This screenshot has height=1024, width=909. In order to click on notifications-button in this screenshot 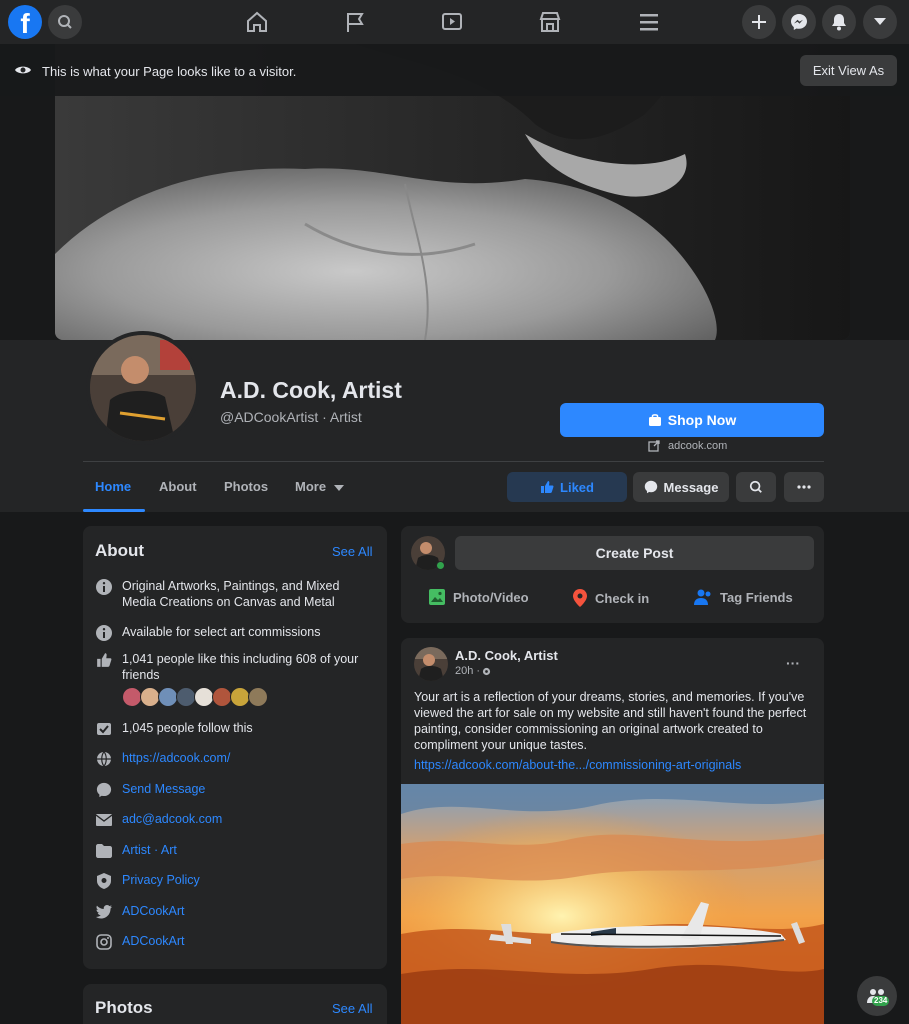, I will do `click(839, 22)`.